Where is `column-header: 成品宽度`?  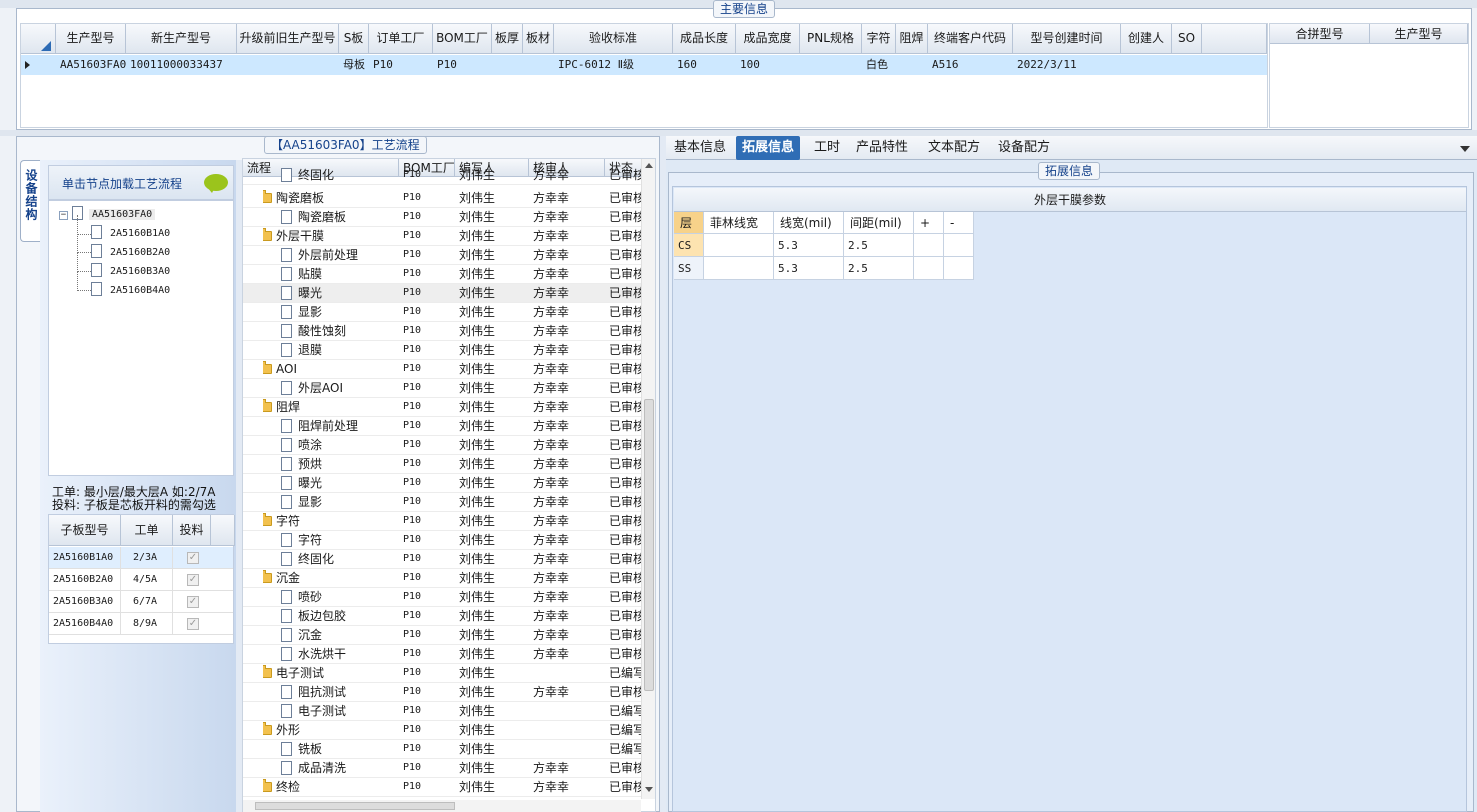
column-header: 成品宽度 is located at coordinates (768, 39).